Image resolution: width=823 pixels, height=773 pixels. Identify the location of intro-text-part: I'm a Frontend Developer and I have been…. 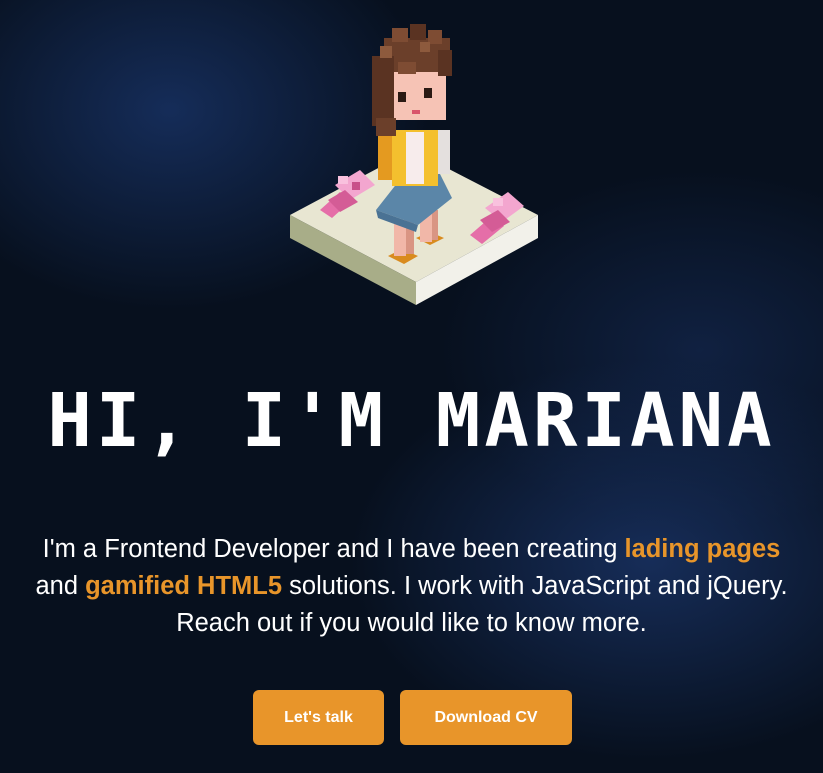
(333, 549).